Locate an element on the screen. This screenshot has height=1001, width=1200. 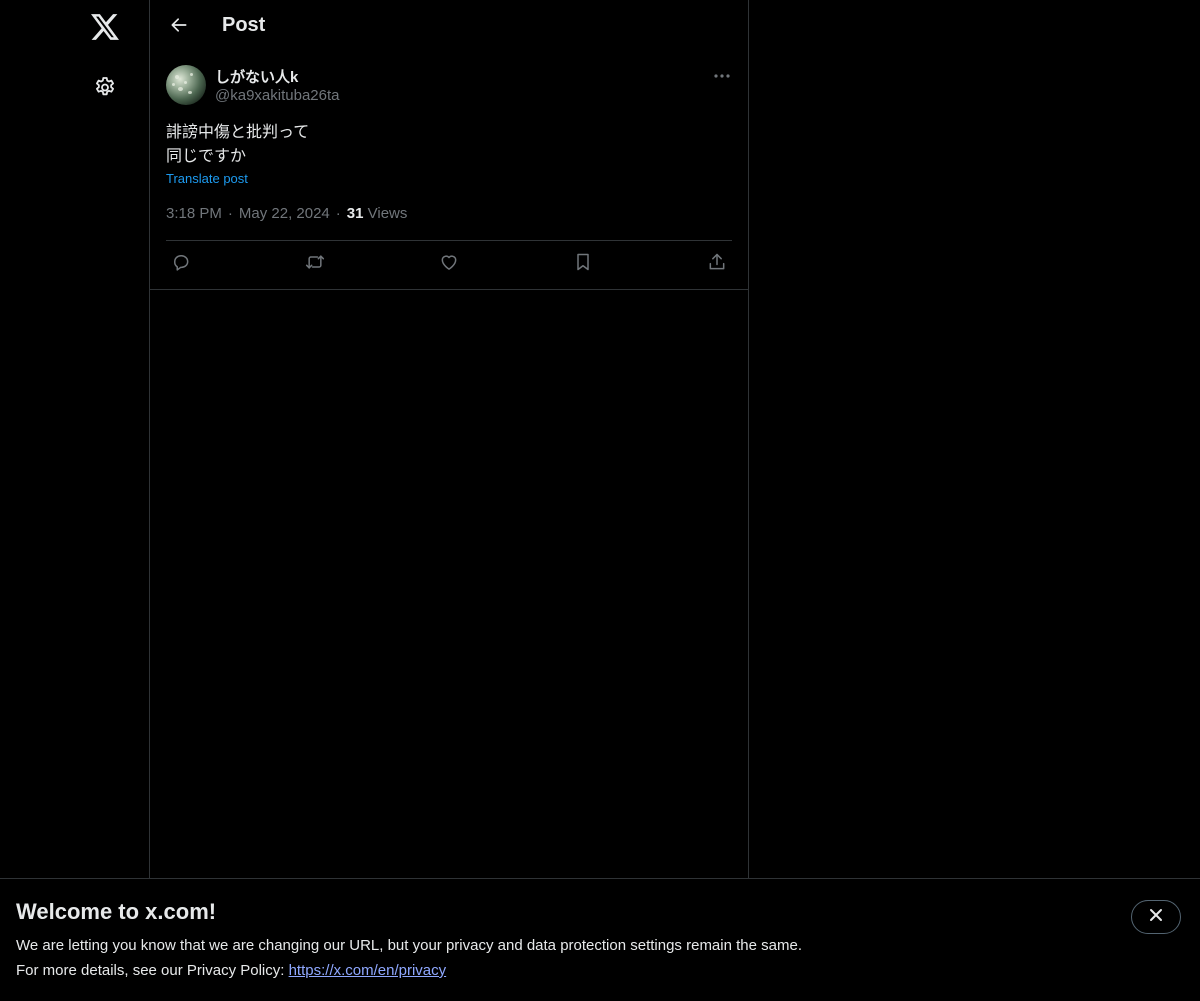
author-handle: @ka9xakituba26ta is located at coordinates (277, 95).